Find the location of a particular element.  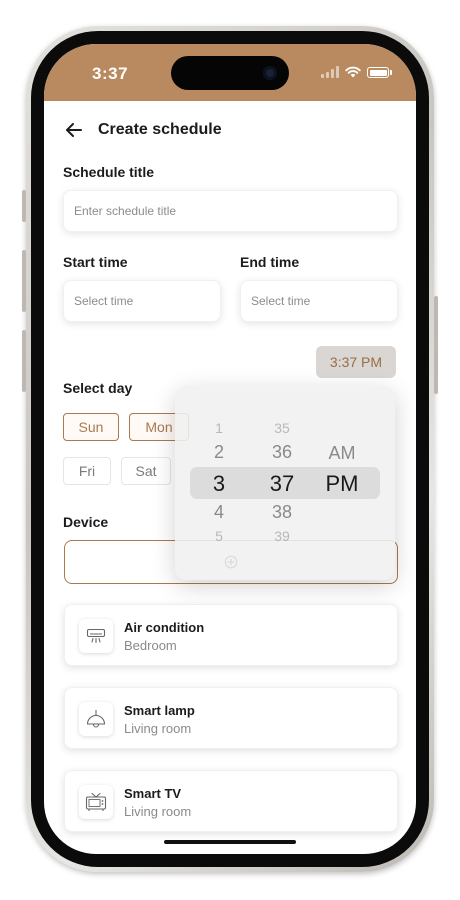

home-indicator is located at coordinates (230, 842).